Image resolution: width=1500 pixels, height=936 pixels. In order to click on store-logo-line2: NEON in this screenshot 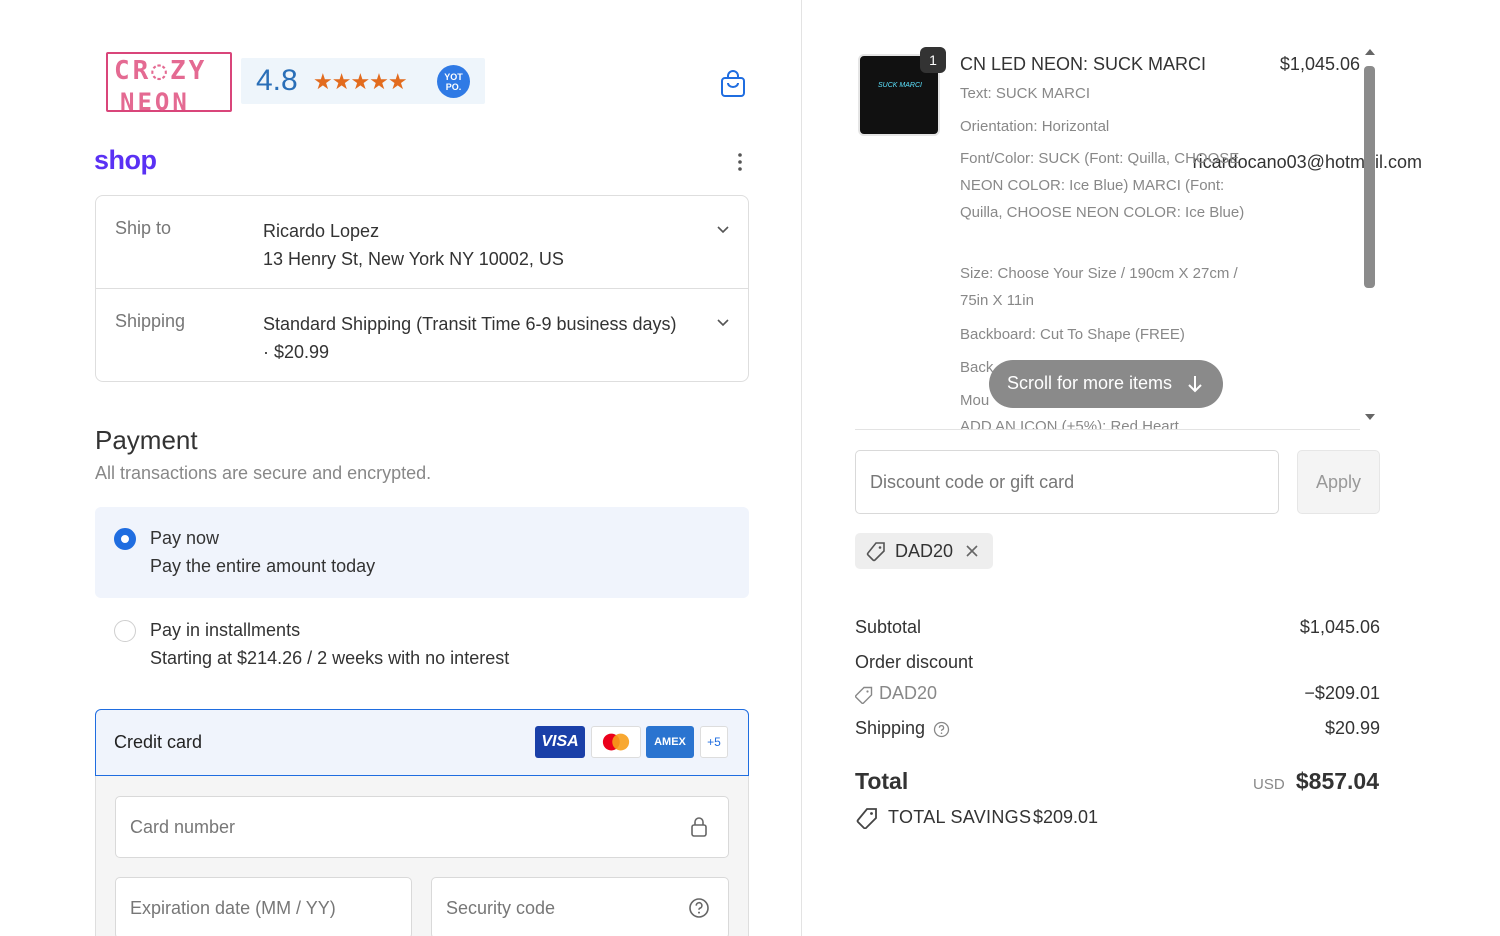, I will do `click(155, 102)`.